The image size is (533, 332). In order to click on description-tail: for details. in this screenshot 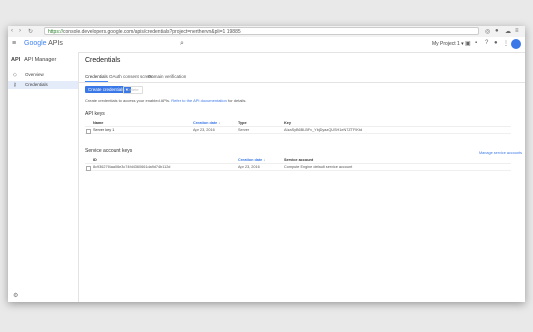, I will do `click(236, 100)`.